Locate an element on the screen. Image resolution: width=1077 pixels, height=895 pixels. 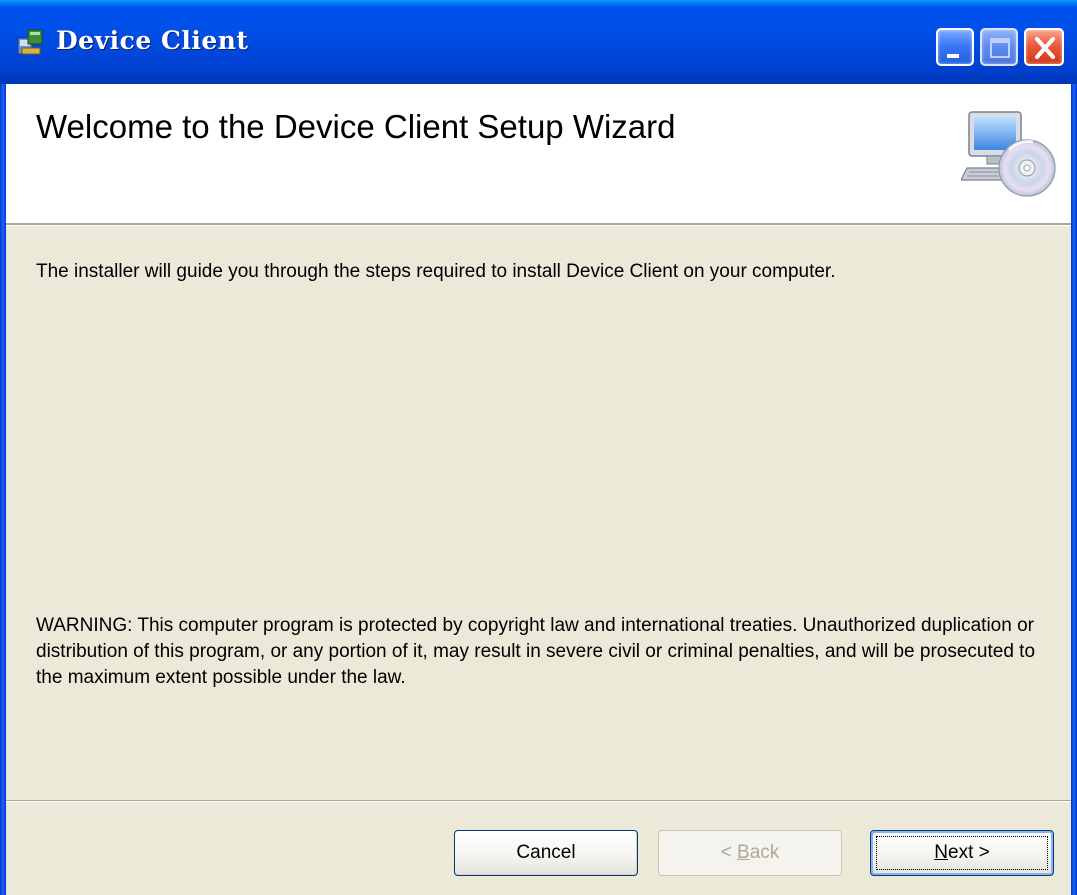
banner-divider is located at coordinates (538, 225).